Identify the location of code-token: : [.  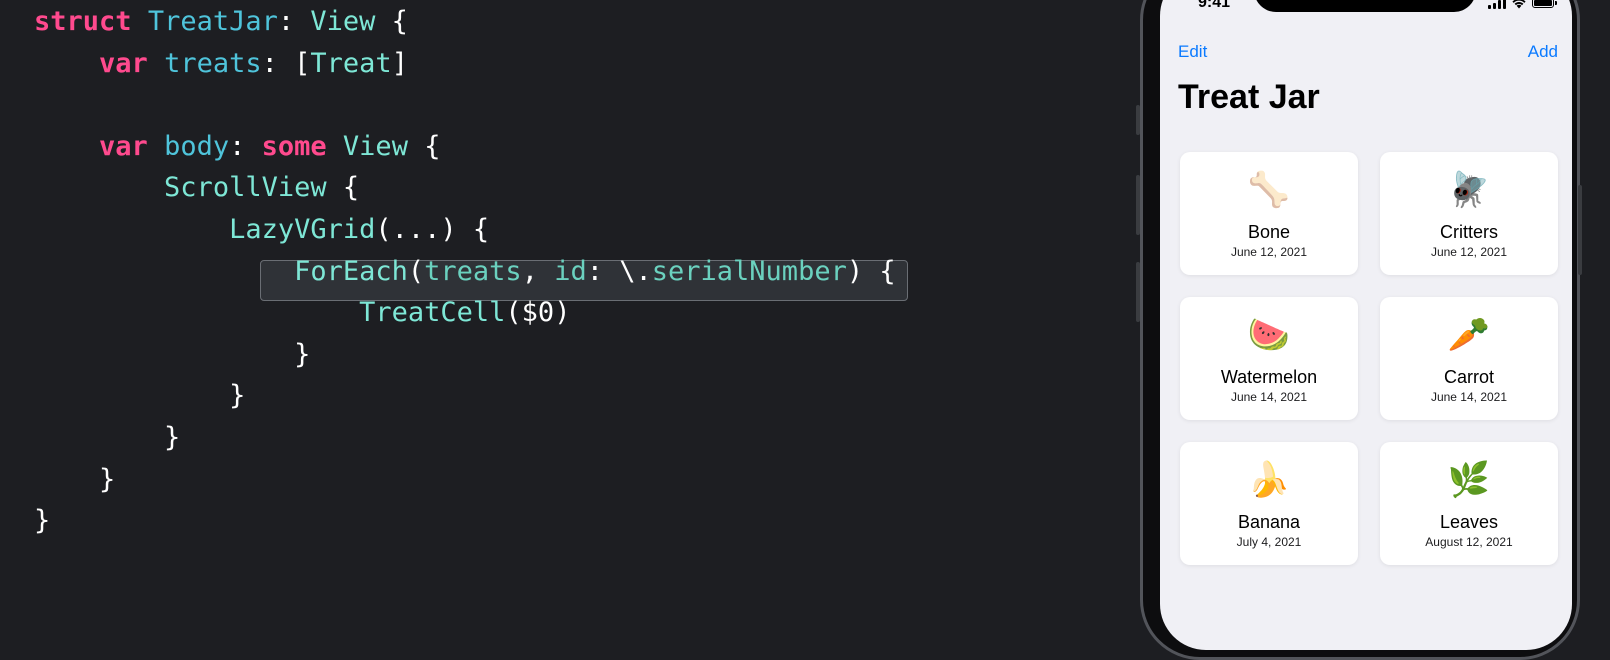
(286, 63).